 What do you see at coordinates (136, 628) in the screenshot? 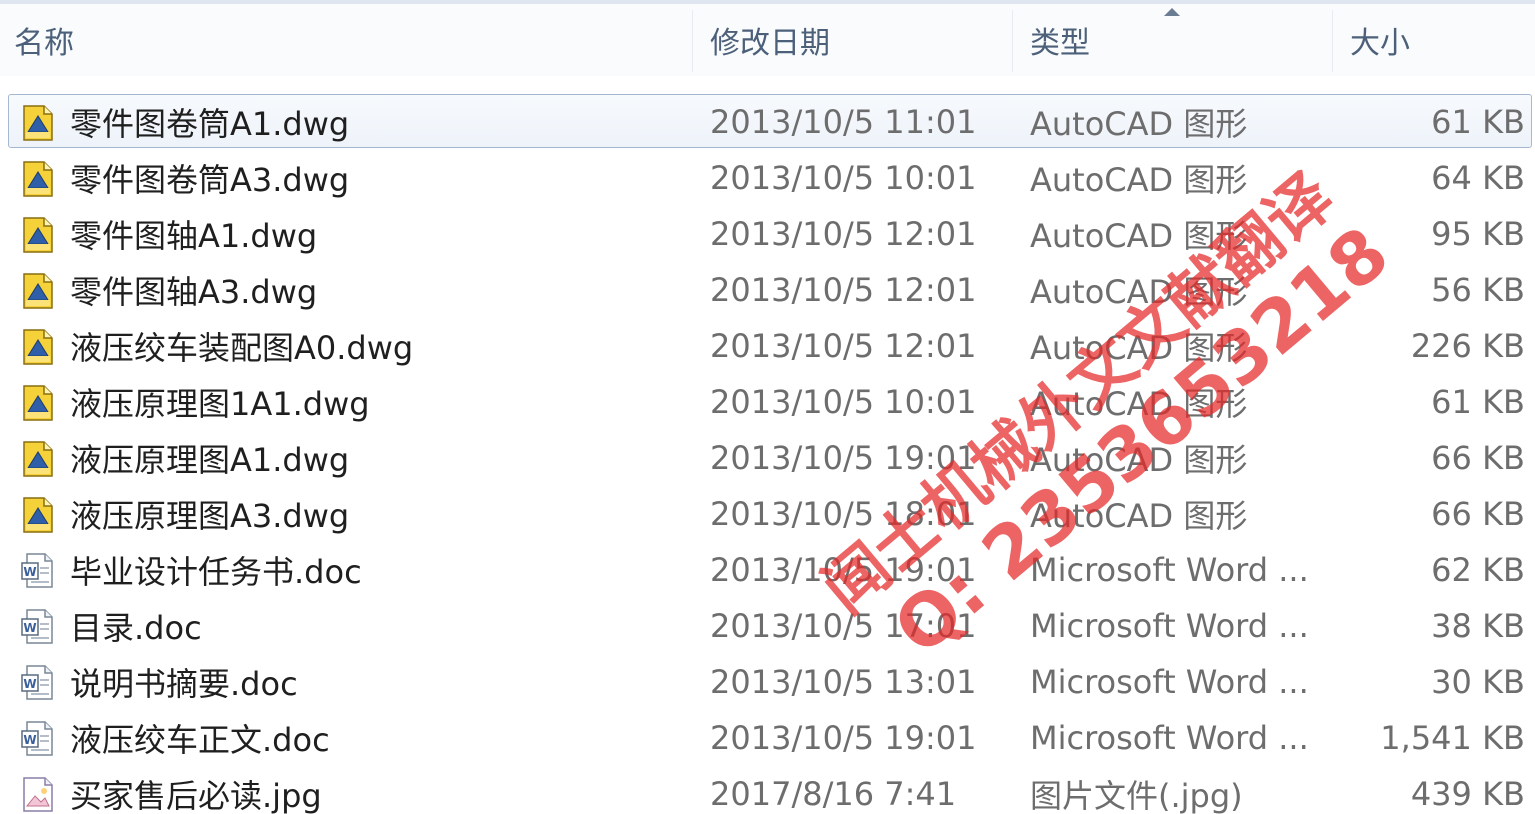
I see `file-name: 目录.doc` at bounding box center [136, 628].